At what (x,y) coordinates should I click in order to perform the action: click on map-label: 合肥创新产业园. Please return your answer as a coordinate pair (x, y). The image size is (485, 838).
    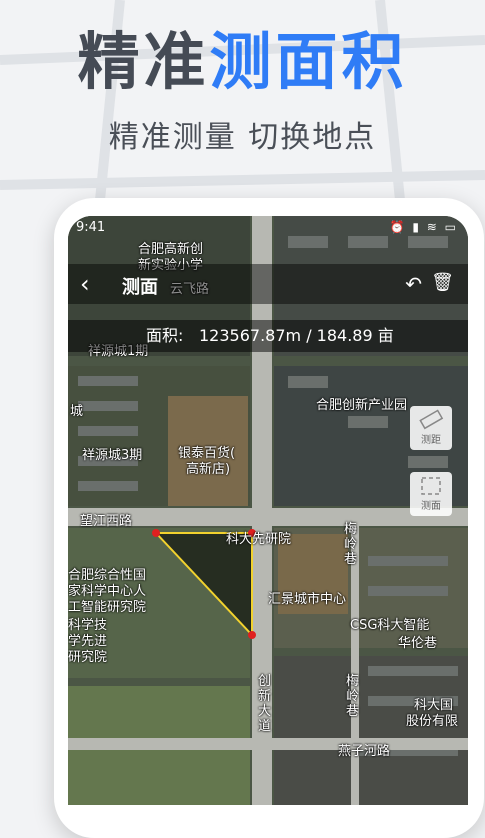
    Looking at the image, I should click on (362, 405).